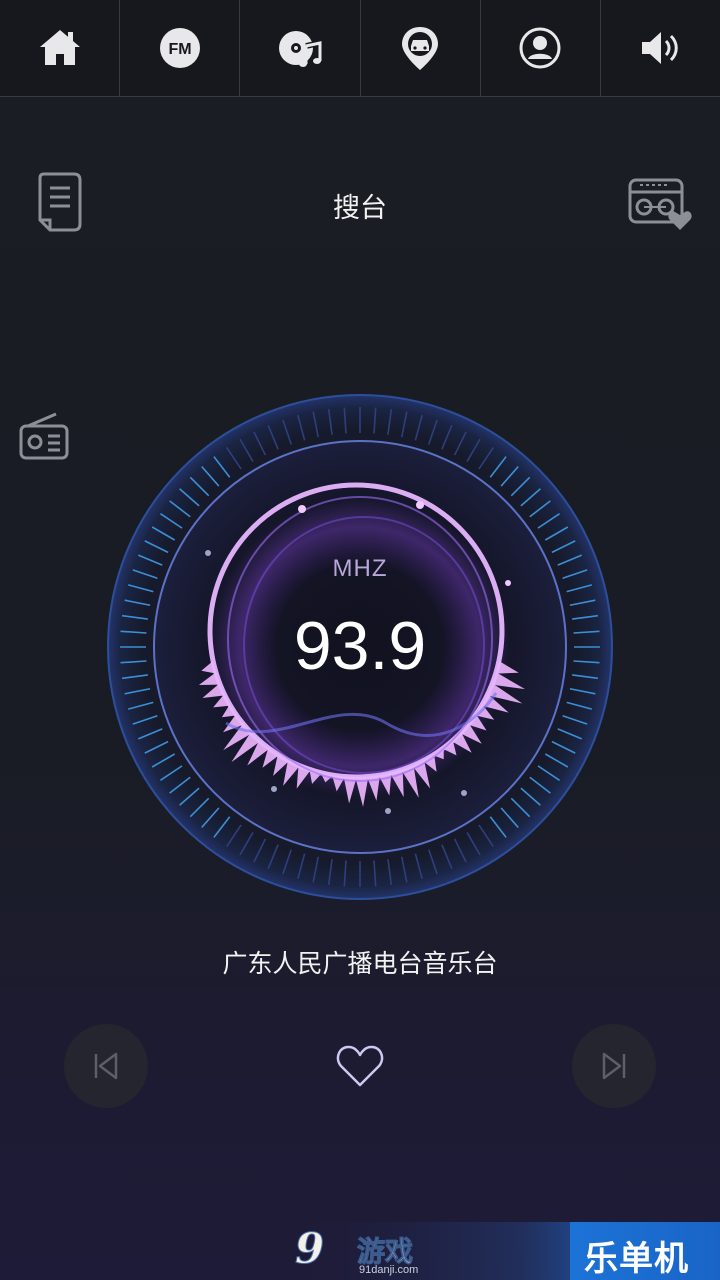 This screenshot has height=1280, width=720. I want to click on nav-car-button, so click(421, 48).